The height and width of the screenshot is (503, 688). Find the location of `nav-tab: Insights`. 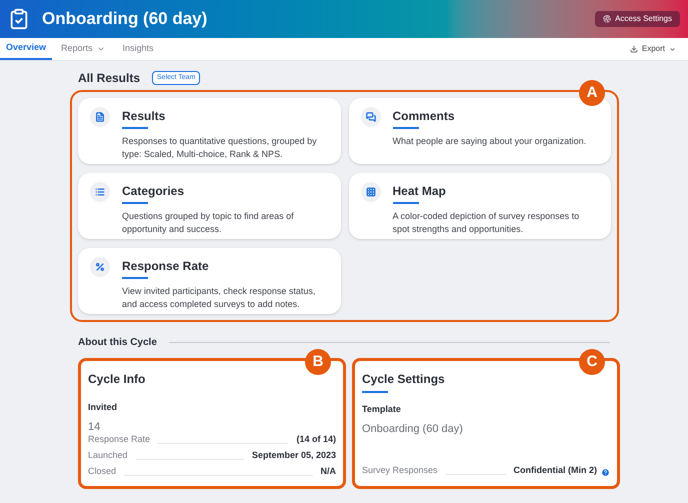

nav-tab: Insights is located at coordinates (138, 49).